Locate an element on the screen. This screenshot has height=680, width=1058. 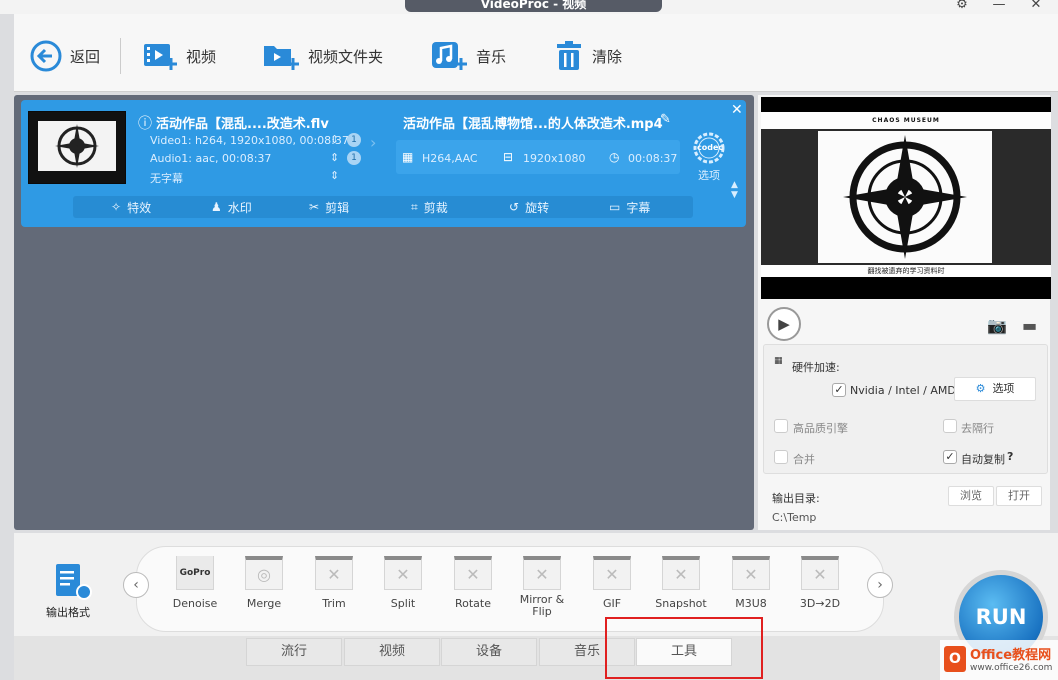
subtitle-button: ▭ 字幕 is located at coordinates (629, 207).